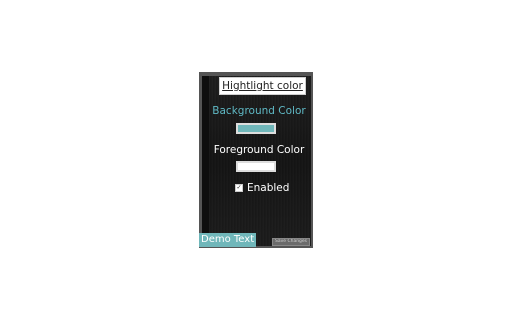 This screenshot has height=320, width=512. I want to click on title-box: Hightlight color, so click(262, 86).